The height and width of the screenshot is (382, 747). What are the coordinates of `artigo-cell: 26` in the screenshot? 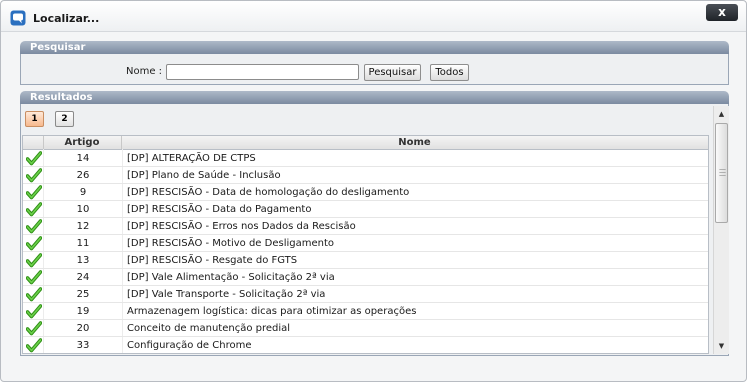 It's located at (83, 175).